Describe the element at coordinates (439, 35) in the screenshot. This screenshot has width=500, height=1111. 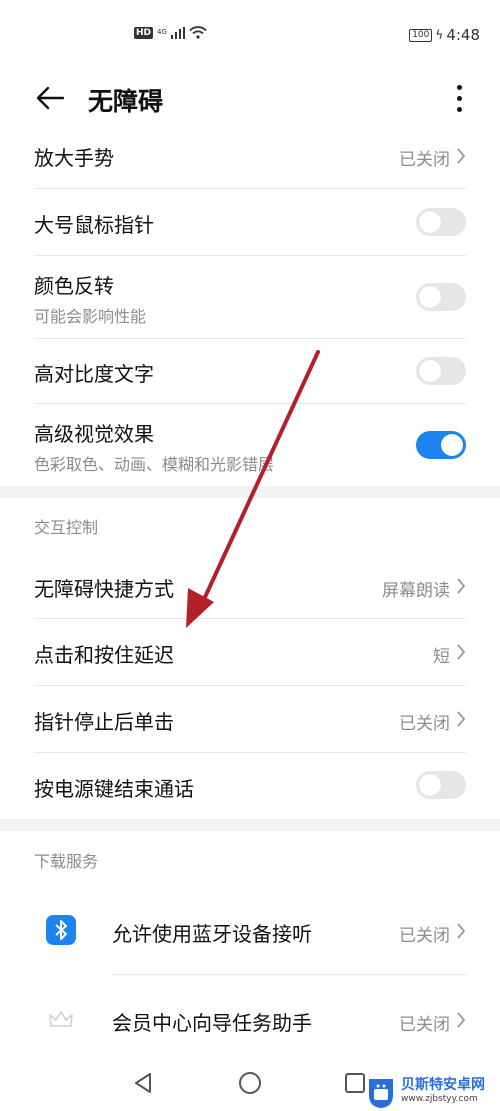
I see `charging-icon: ϟ` at that location.